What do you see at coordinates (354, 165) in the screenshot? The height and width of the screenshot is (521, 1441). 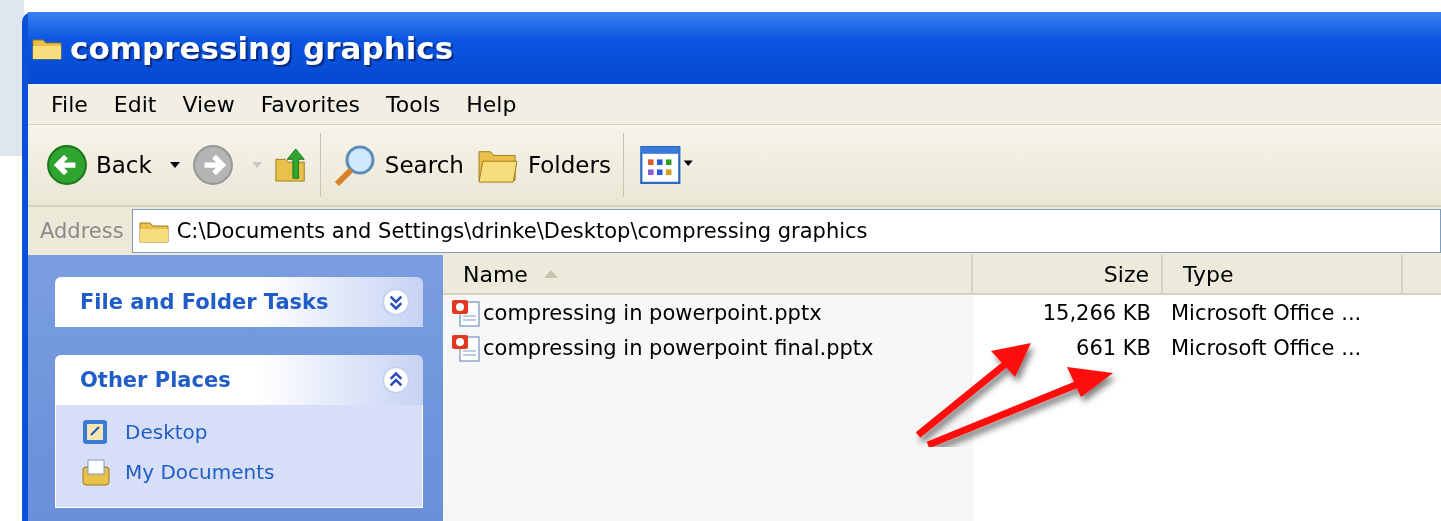 I see `search-icon` at bounding box center [354, 165].